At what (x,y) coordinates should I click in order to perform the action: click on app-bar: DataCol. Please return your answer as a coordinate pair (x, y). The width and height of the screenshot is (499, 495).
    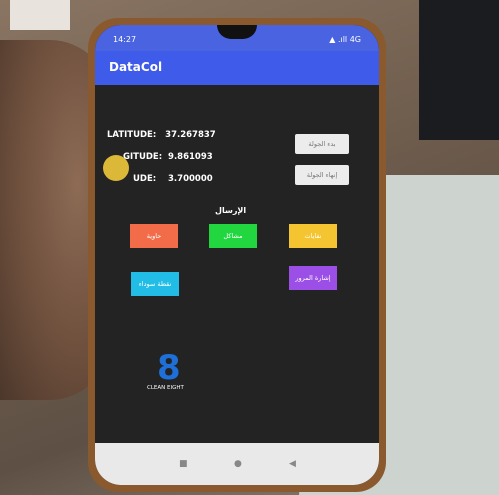
    Looking at the image, I should click on (237, 68).